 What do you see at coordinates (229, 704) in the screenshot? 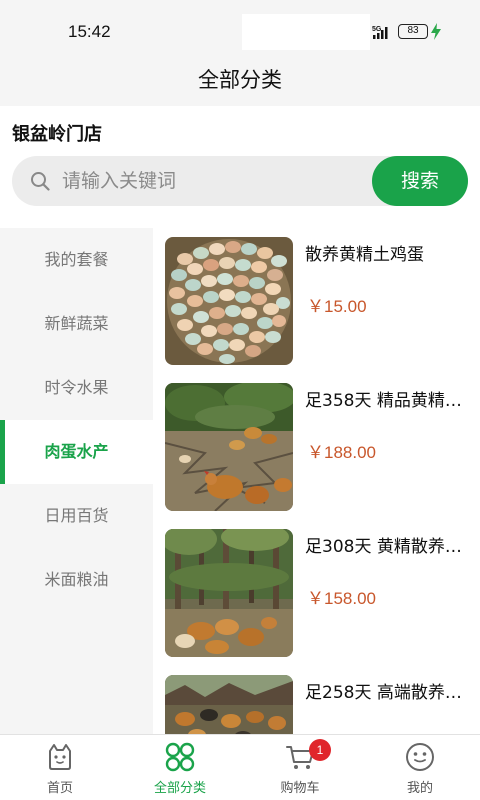
I see `product-image-chickens-flock` at bounding box center [229, 704].